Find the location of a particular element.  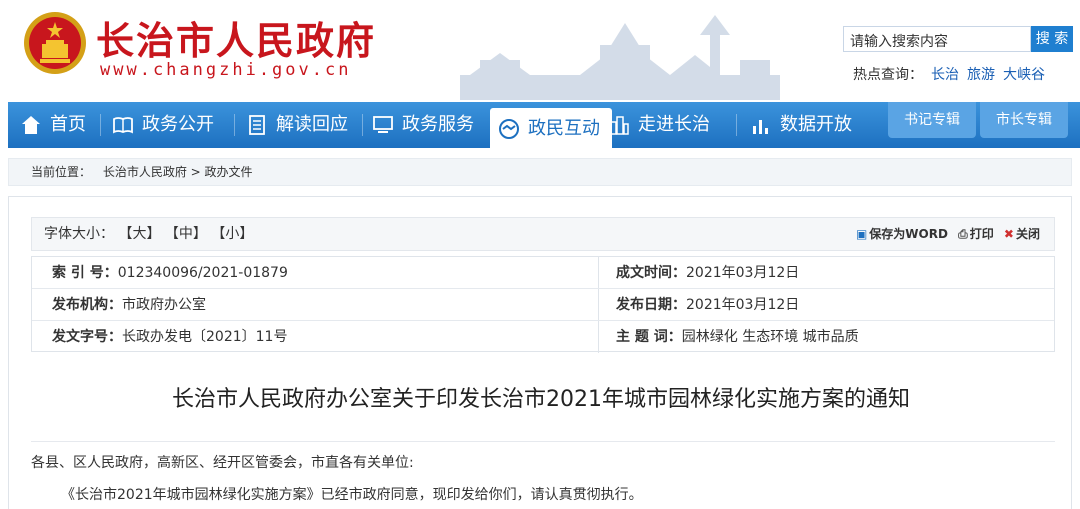

font-size-small: 【小】 is located at coordinates (232, 234).